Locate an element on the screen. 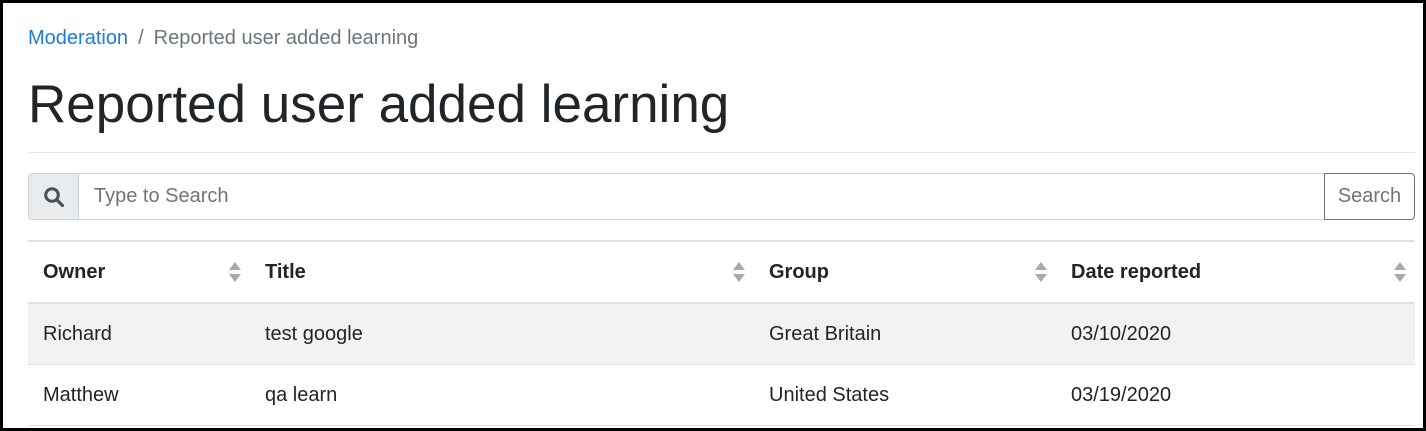 Image resolution: width=1426 pixels, height=431 pixels. table-header-row: Owner Title Group Date reported is located at coordinates (721, 273).